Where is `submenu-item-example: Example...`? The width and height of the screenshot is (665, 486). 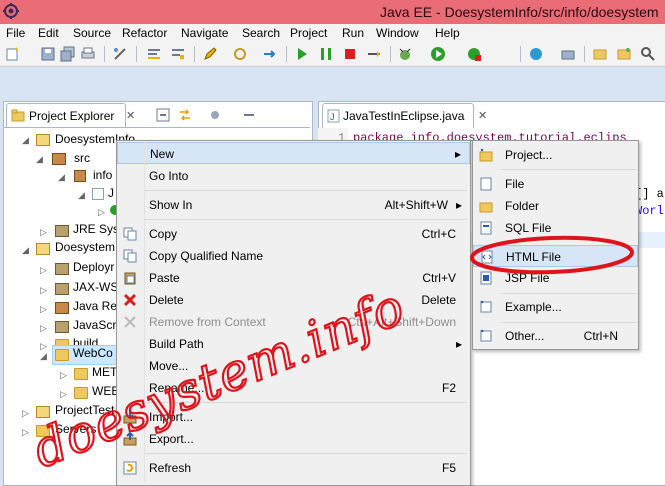 submenu-item-example: Example... is located at coordinates (555, 307).